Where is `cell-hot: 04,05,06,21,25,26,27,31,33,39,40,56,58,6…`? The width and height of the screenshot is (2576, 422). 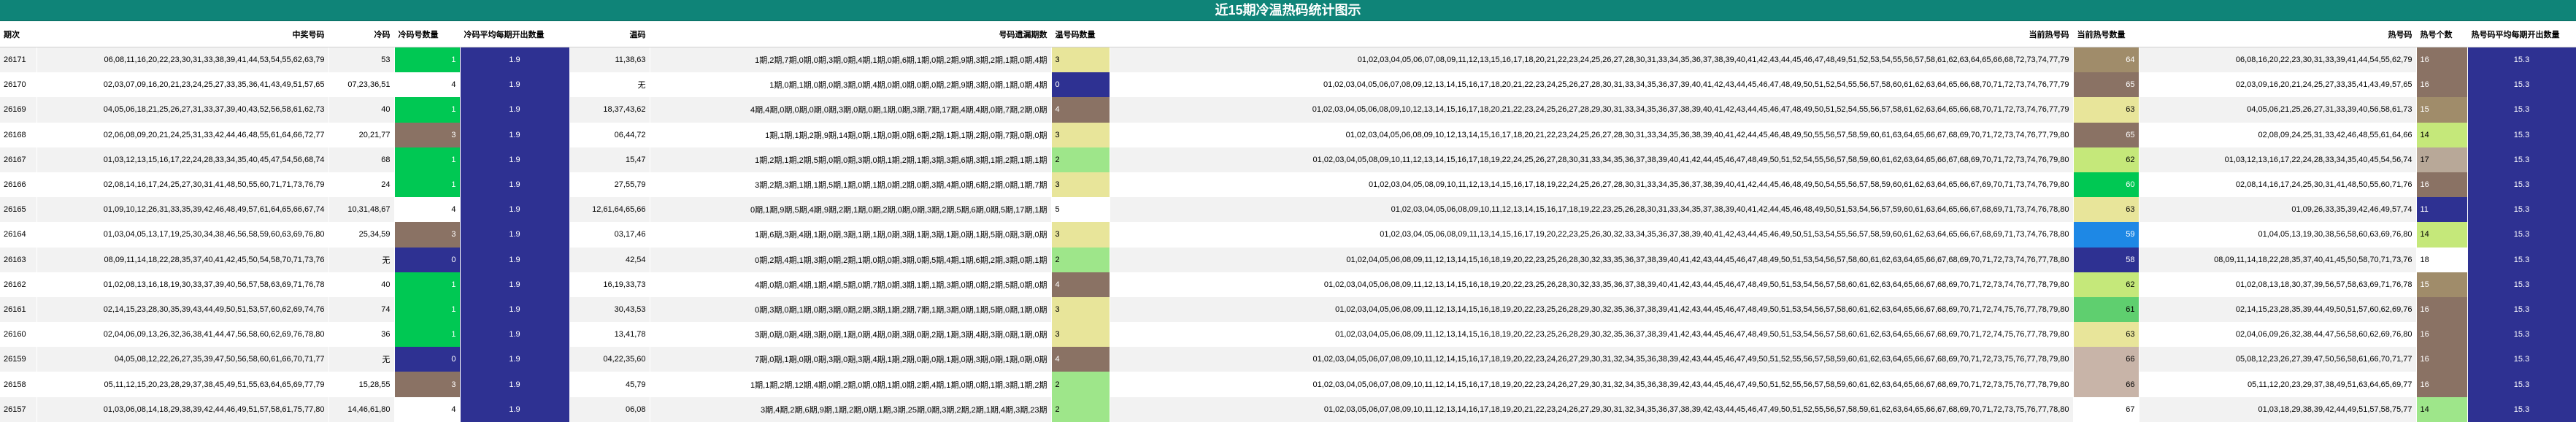
cell-hot: 04,05,06,21,25,26,27,31,33,39,40,56,58,6… is located at coordinates (2278, 110).